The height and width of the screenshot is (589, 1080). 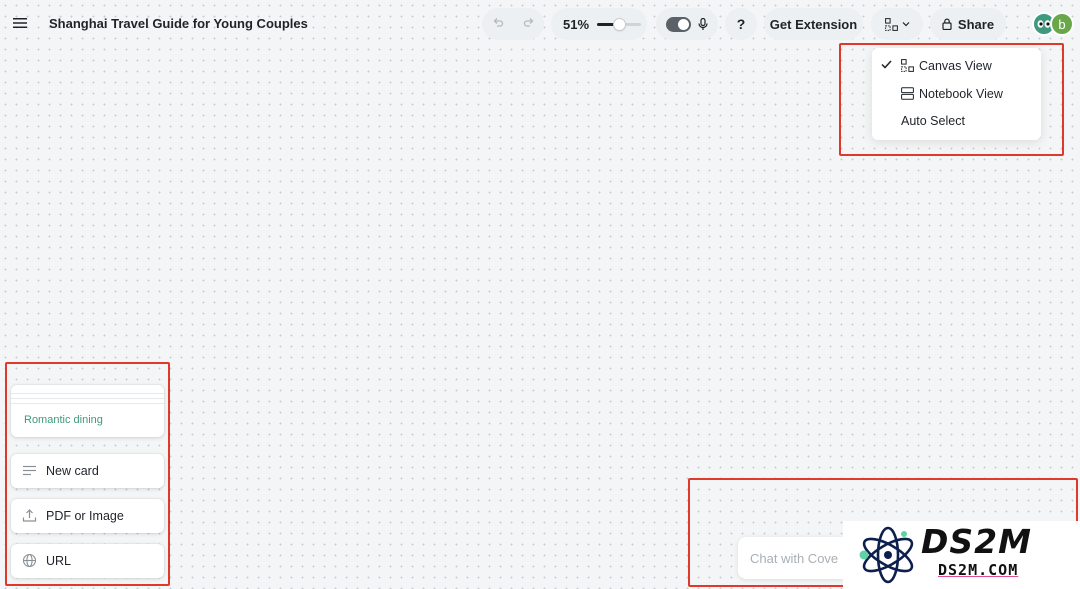 I want to click on redo-icon, so click(x=528, y=22).